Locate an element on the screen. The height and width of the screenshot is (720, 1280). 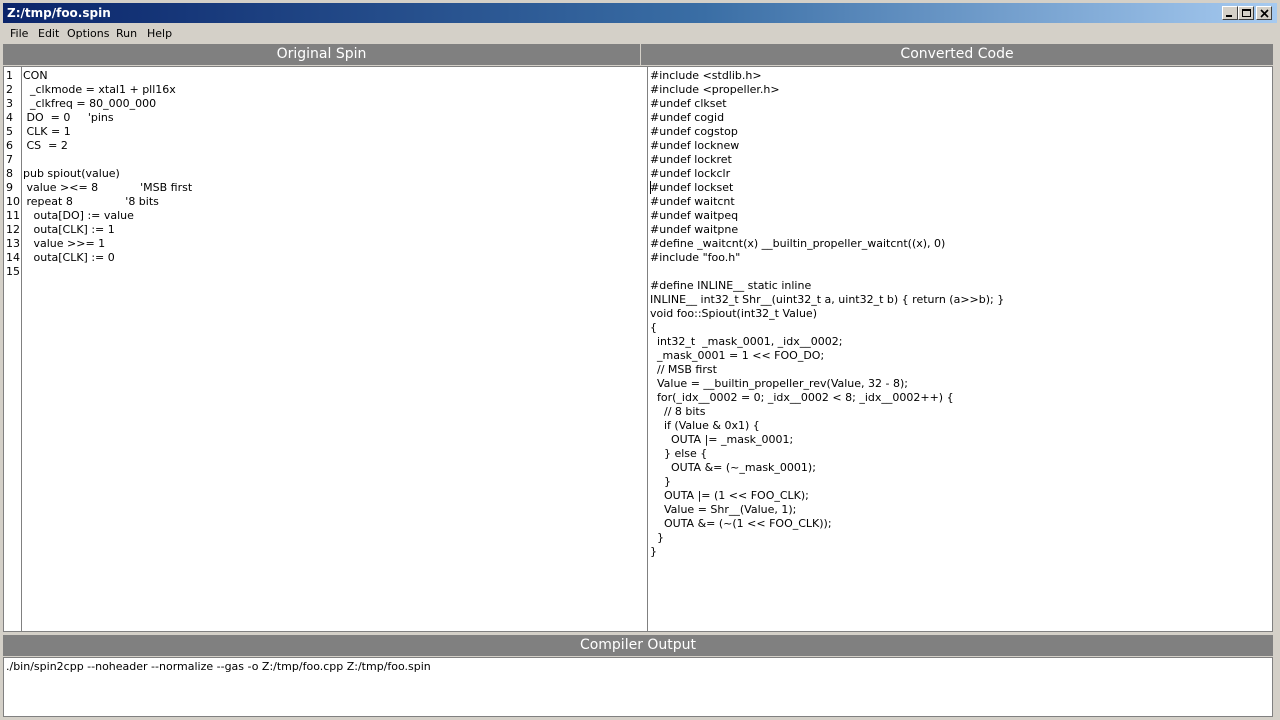
menu-run: Run is located at coordinates (126, 34).